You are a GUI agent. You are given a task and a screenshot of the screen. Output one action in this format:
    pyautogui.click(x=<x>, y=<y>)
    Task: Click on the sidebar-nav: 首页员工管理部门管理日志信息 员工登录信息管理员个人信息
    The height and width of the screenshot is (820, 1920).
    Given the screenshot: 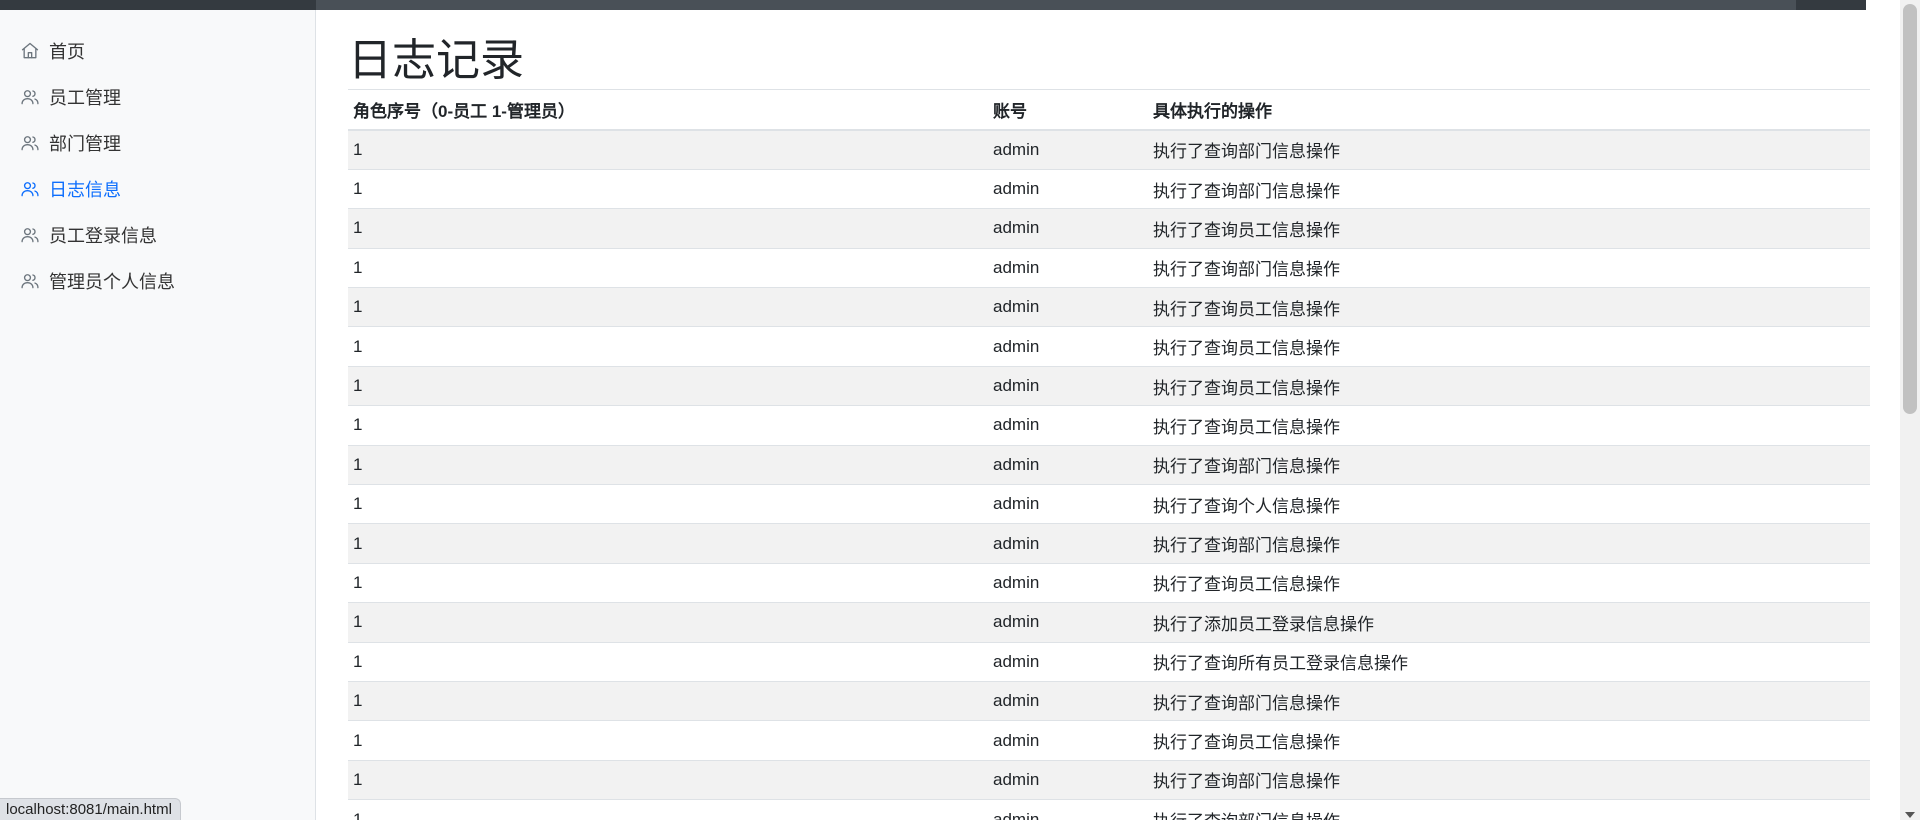 What is the action you would take?
    pyautogui.click(x=157, y=157)
    